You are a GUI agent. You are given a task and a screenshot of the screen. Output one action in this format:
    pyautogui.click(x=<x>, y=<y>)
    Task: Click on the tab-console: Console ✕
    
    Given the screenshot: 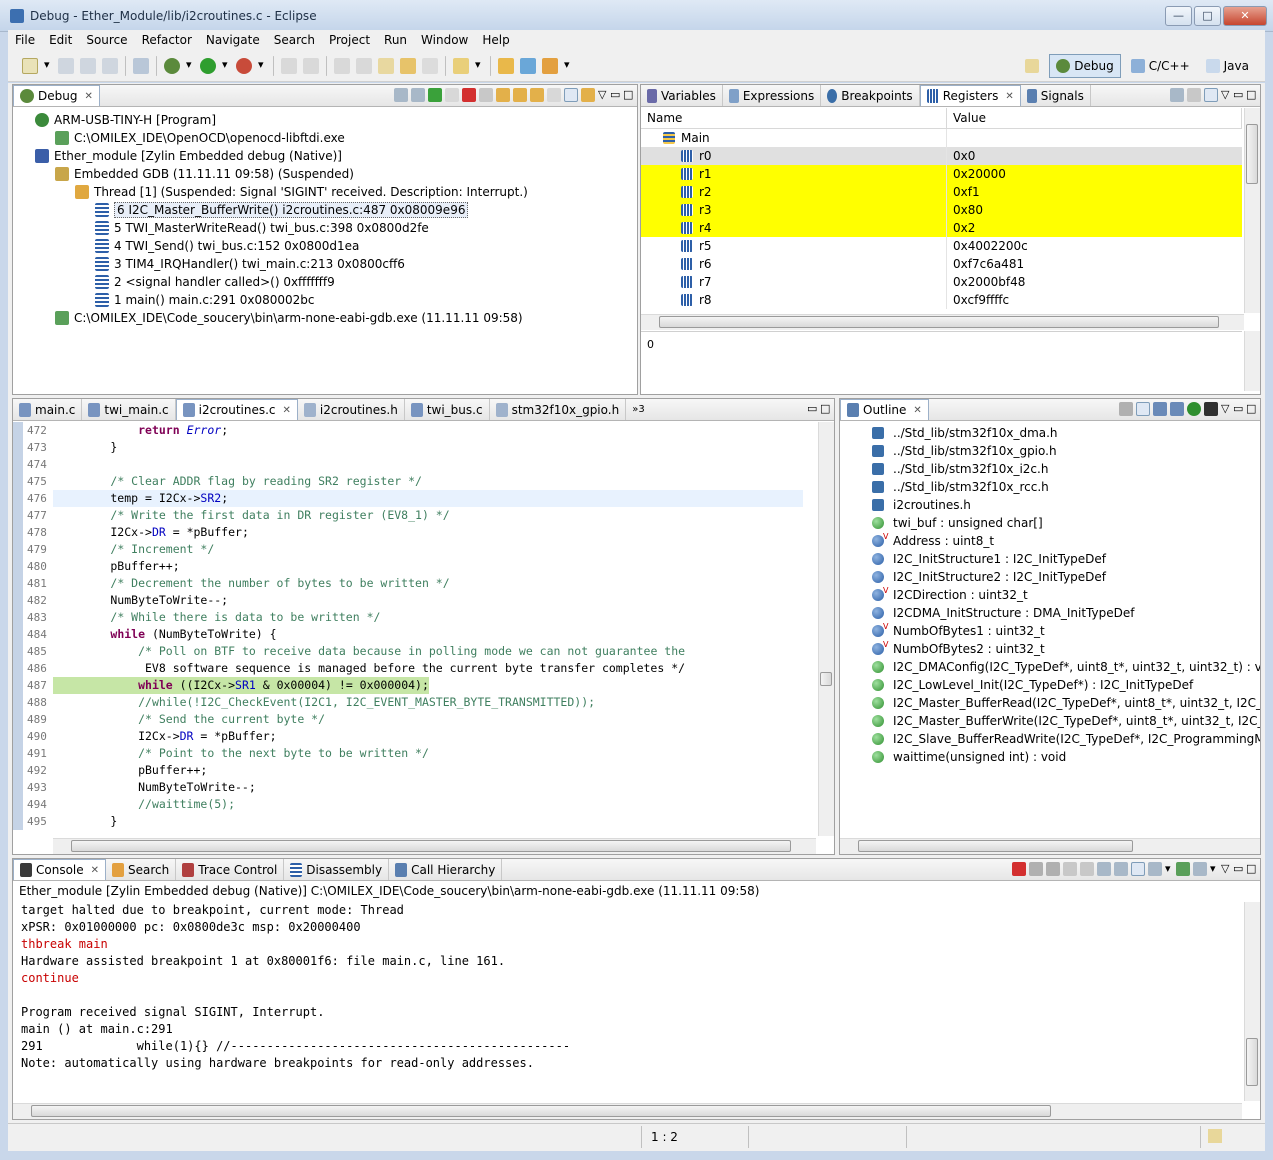 What is the action you would take?
    pyautogui.click(x=60, y=869)
    